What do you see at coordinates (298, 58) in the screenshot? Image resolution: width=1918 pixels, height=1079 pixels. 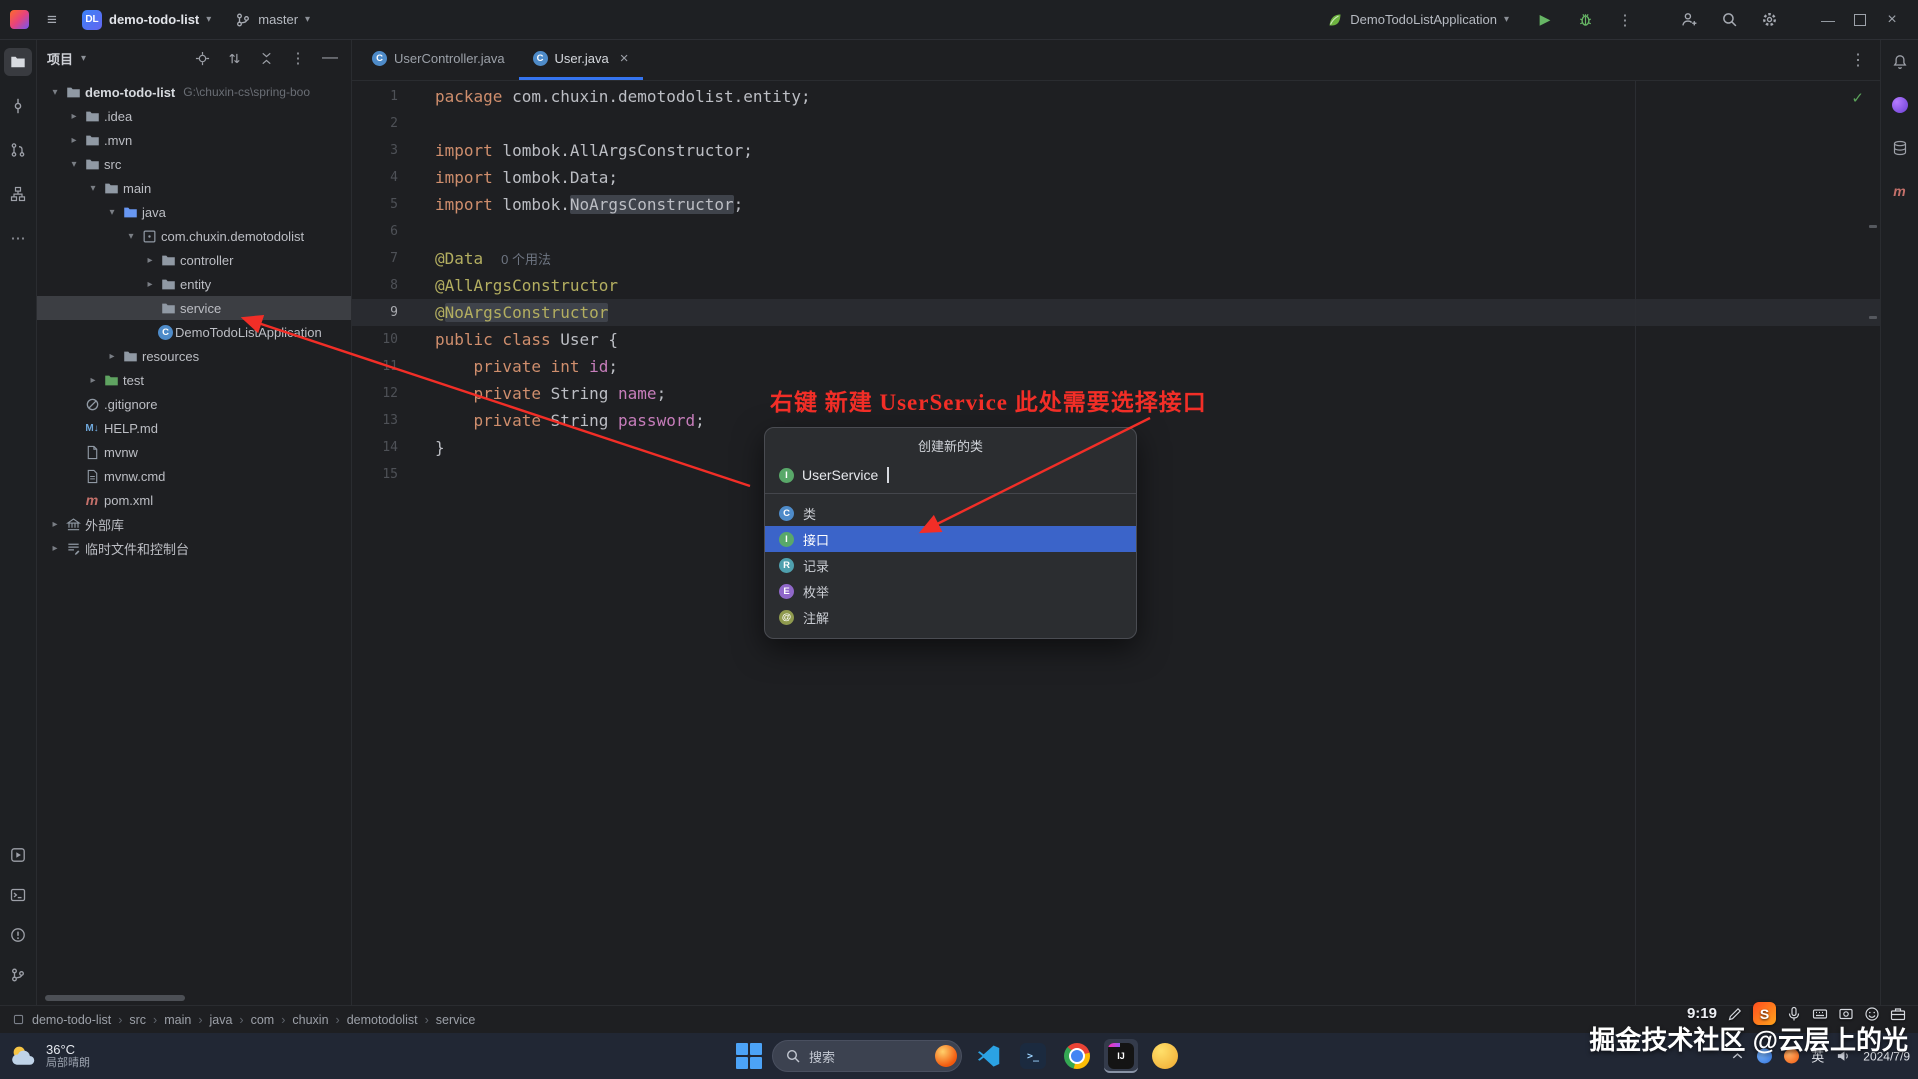 I see `more-vertical-icon: ⋮` at bounding box center [298, 58].